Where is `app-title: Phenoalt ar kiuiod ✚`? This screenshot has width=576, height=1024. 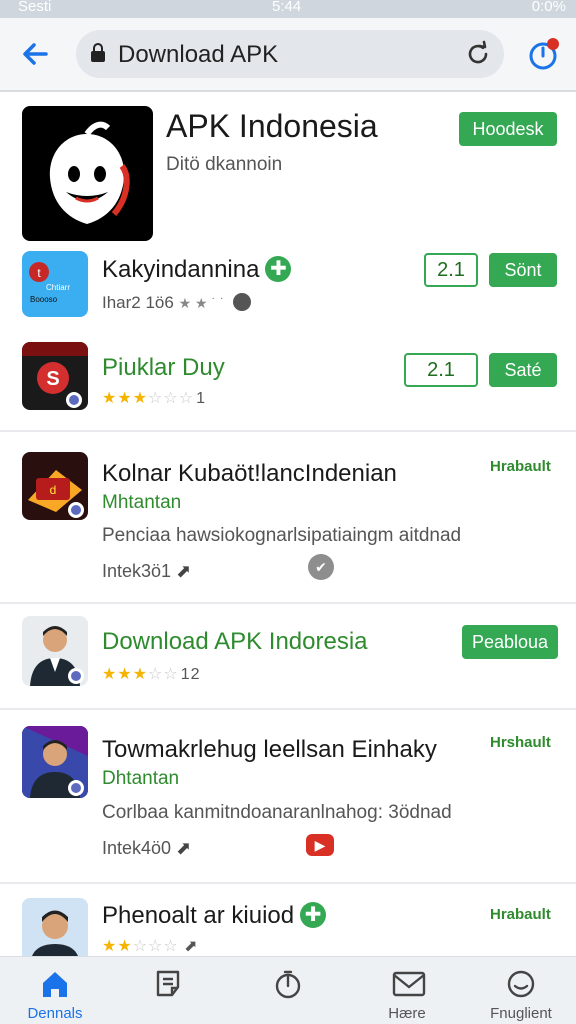 app-title: Phenoalt ar kiuiod ✚ is located at coordinates (214, 916).